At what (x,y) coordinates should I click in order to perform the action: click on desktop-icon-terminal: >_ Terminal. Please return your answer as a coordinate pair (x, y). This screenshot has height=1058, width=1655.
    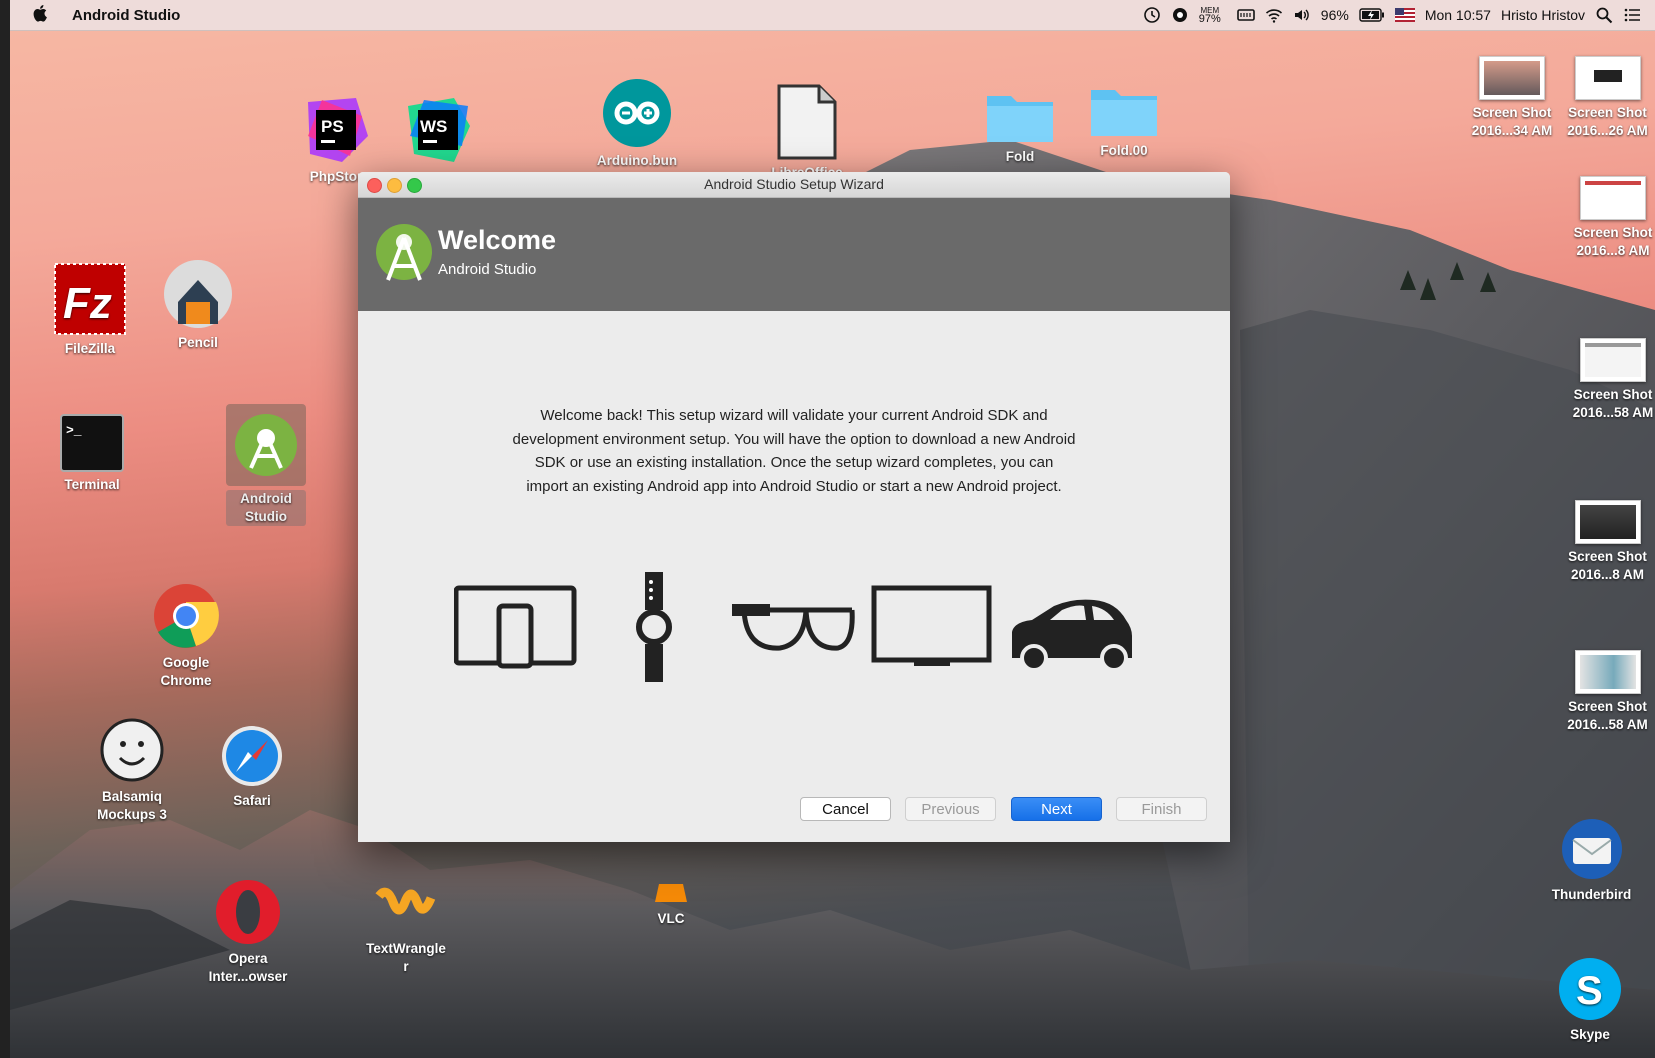
    Looking at the image, I should click on (92, 454).